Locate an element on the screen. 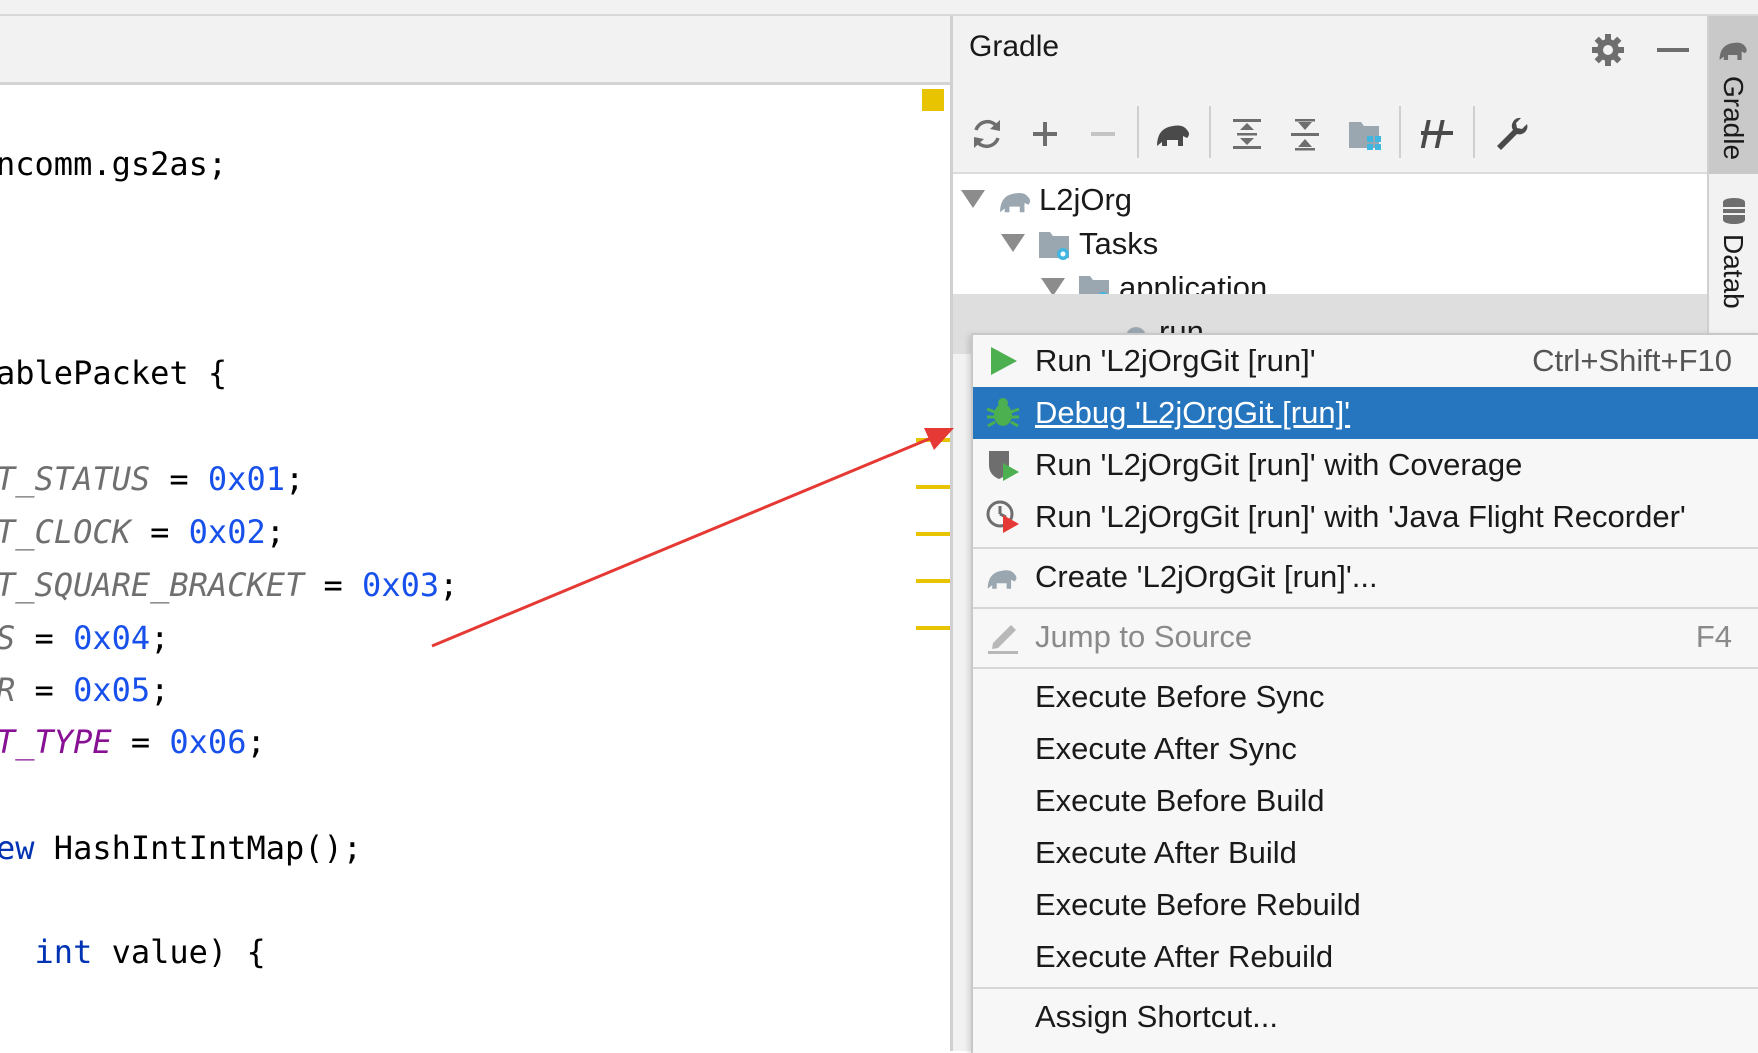  tree-item-root: L2jOrg is located at coordinates (1085, 200).